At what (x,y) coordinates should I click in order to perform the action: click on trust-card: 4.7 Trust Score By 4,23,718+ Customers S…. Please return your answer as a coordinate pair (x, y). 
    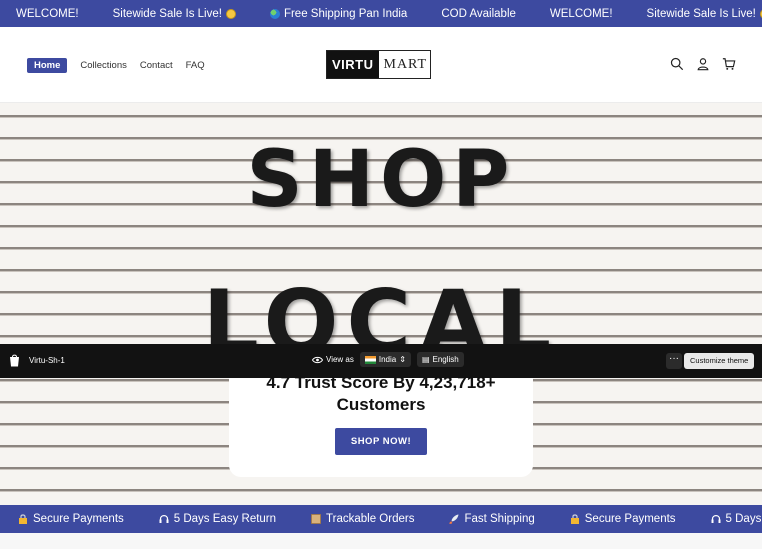
    Looking at the image, I should click on (381, 425).